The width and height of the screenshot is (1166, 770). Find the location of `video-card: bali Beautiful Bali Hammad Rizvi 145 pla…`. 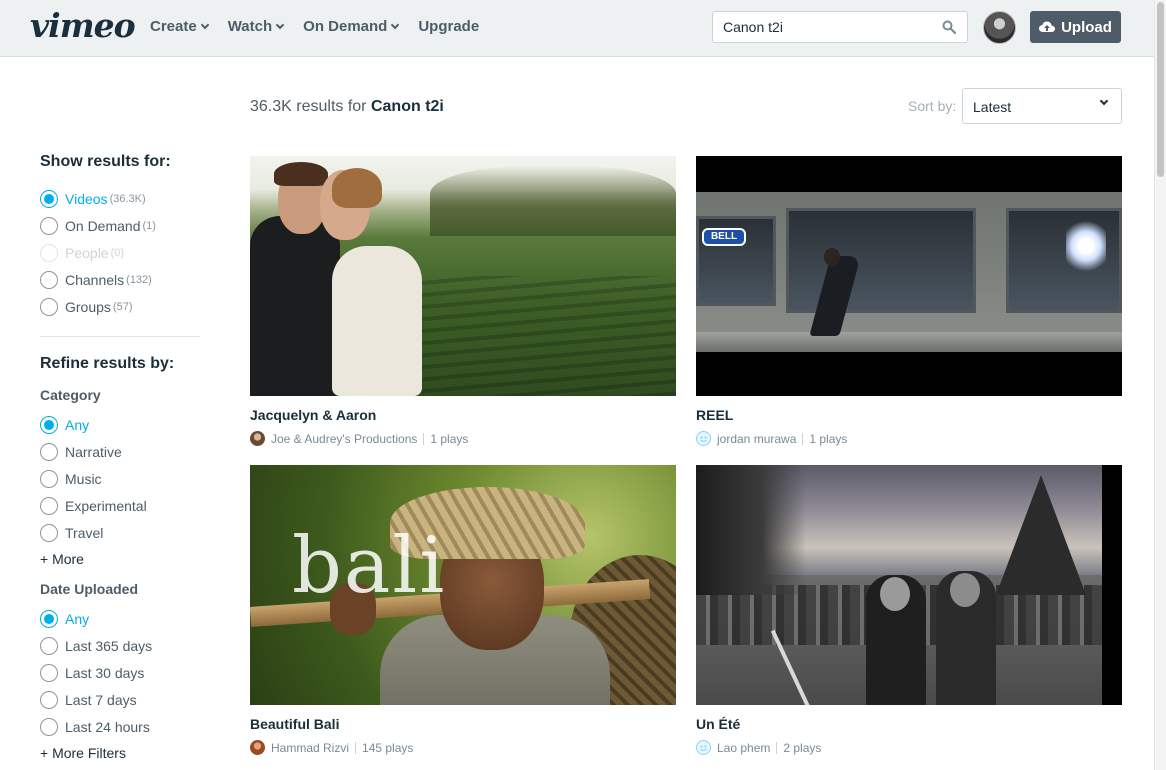

video-card: bali Beautiful Bali Hammad Rizvi 145 pla… is located at coordinates (463, 610).